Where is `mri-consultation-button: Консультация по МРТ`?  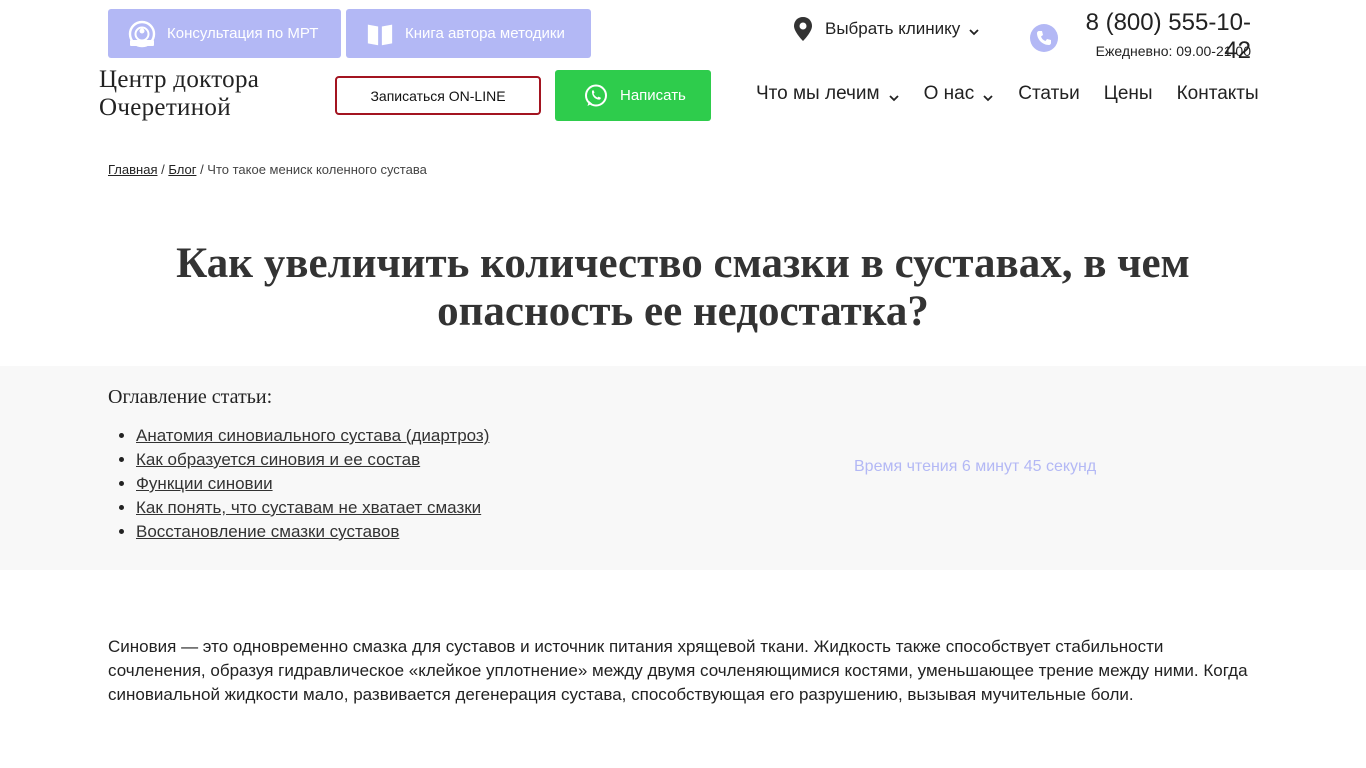
mri-consultation-button: Консультация по МРТ is located at coordinates (224, 33).